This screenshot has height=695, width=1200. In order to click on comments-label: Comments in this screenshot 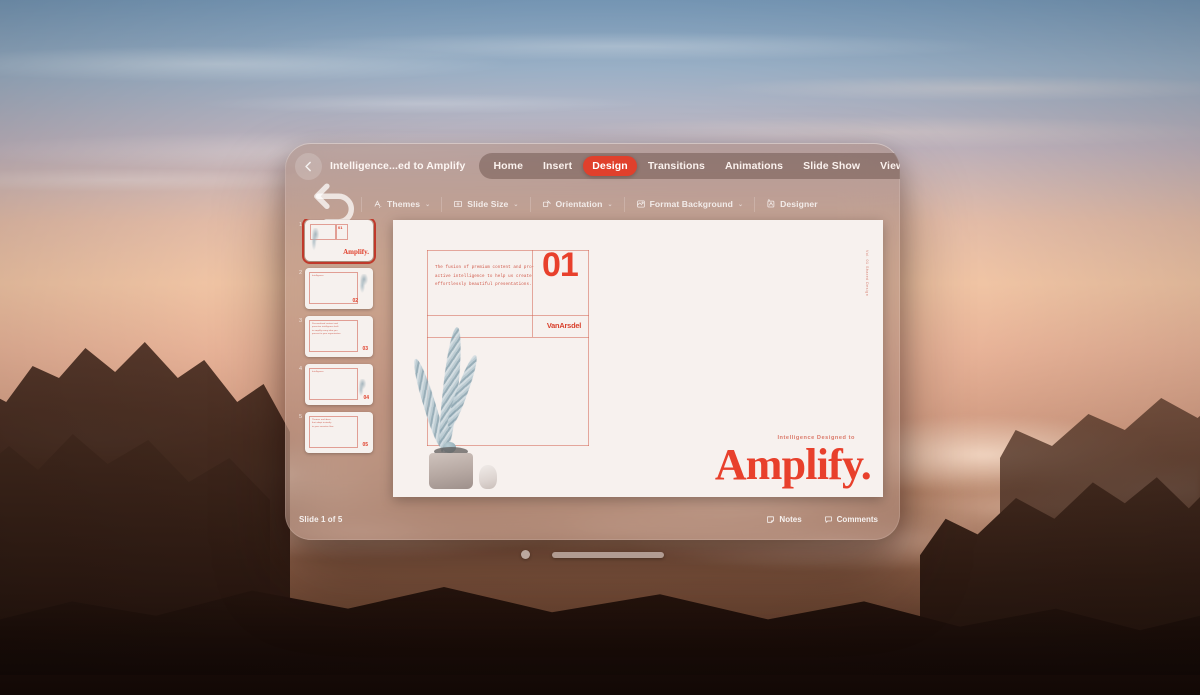, I will do `click(857, 519)`.